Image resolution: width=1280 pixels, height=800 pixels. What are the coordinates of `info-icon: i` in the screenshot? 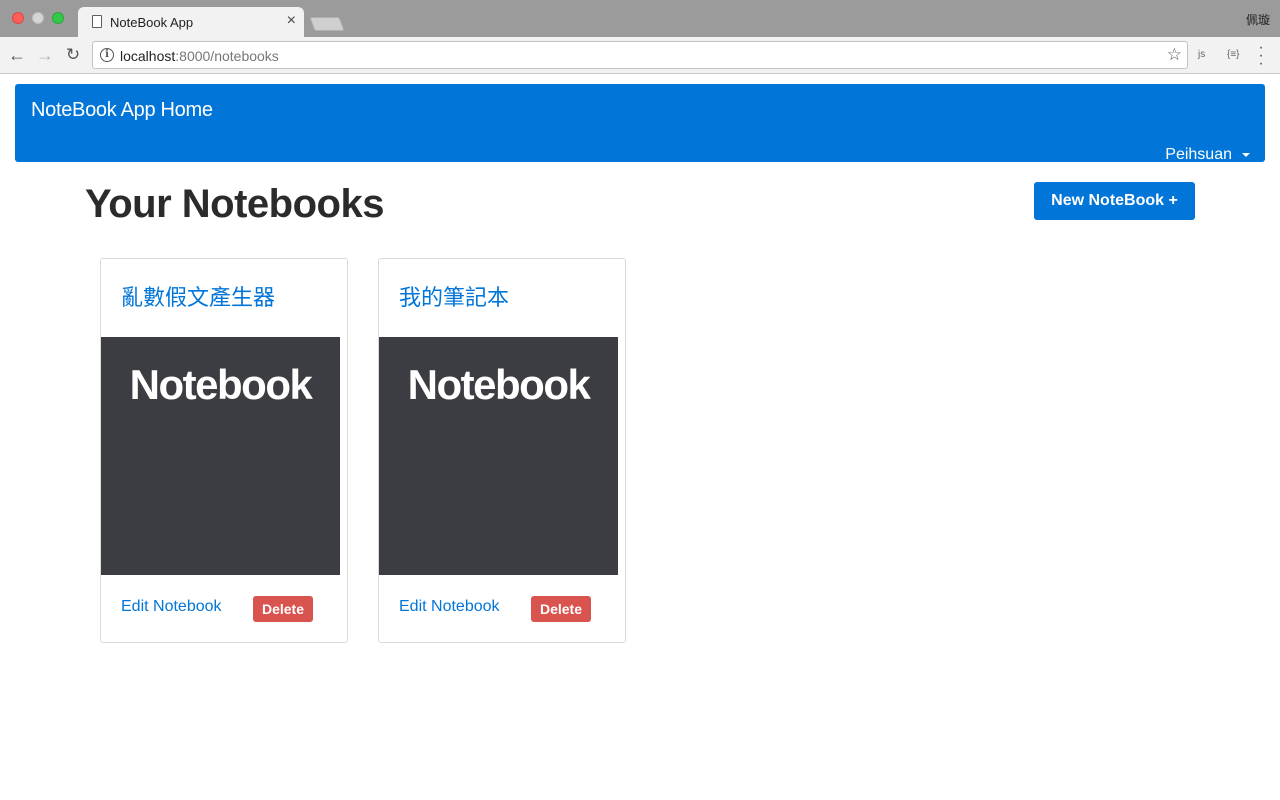 It's located at (107, 55).